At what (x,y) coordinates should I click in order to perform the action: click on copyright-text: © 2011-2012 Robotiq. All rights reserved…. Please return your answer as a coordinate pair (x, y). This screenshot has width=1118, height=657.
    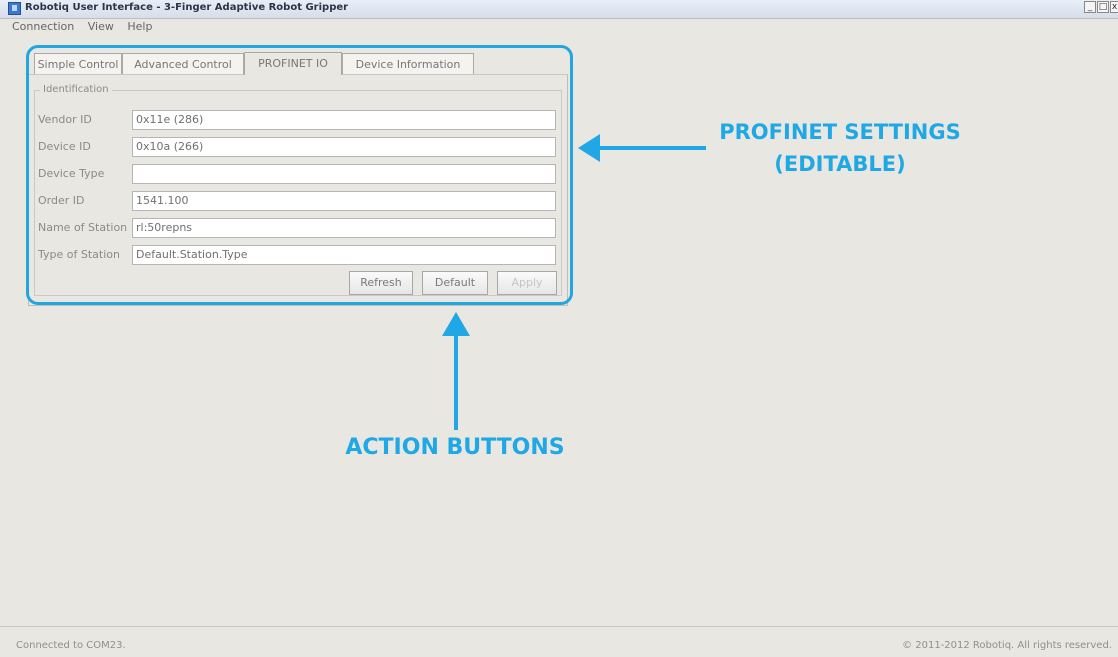
    Looking at the image, I should click on (1007, 645).